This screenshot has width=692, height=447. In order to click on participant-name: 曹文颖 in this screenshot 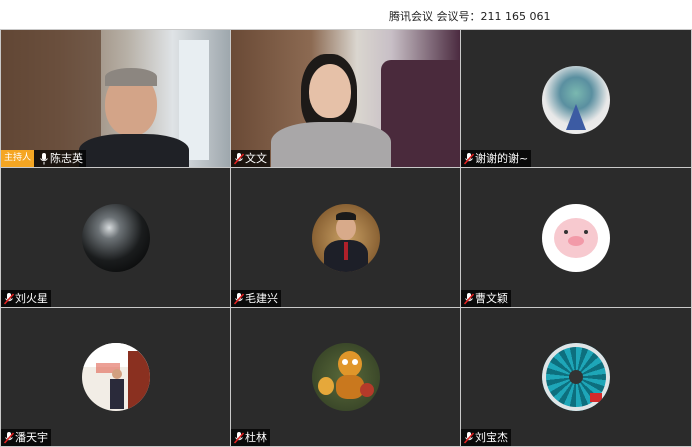, I will do `click(491, 298)`.